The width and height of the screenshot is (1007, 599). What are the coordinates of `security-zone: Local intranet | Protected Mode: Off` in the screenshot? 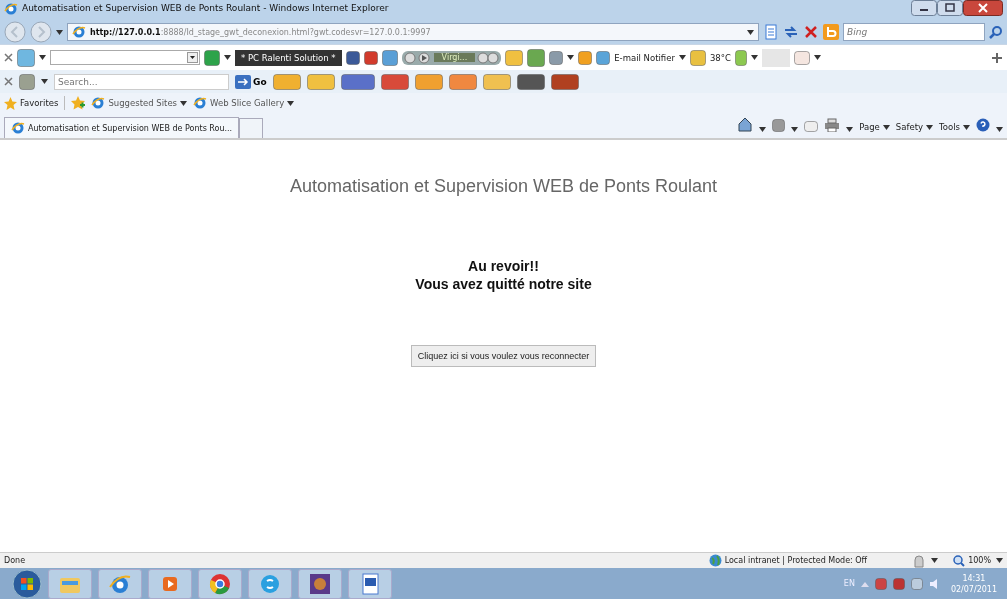 It's located at (788, 560).